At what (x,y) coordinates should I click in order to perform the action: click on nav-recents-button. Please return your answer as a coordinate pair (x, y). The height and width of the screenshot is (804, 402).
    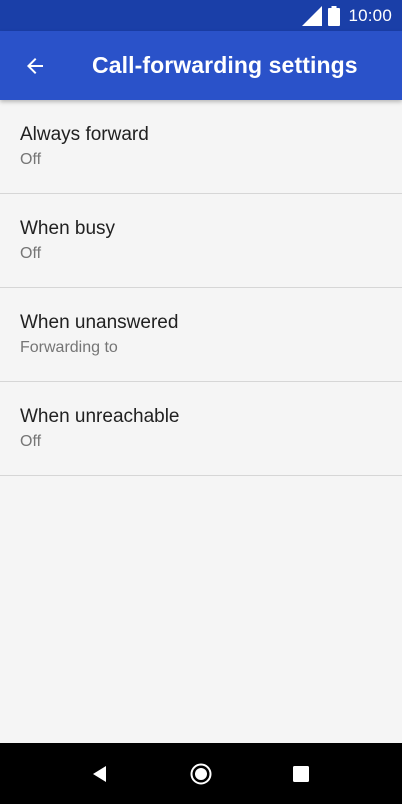
    Looking at the image, I should click on (301, 773).